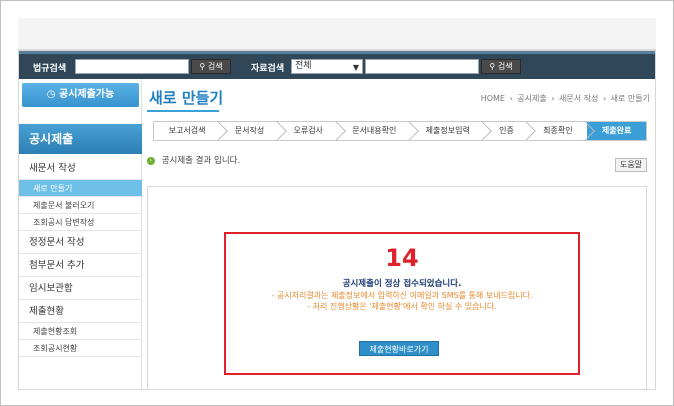 Image resolution: width=674 pixels, height=406 pixels. I want to click on step-final-confirm: 최종확인, so click(557, 131).